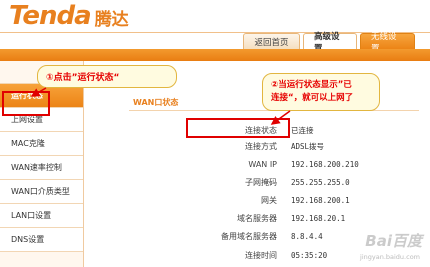  I want to click on row-value: 05:35:20, so click(309, 255).